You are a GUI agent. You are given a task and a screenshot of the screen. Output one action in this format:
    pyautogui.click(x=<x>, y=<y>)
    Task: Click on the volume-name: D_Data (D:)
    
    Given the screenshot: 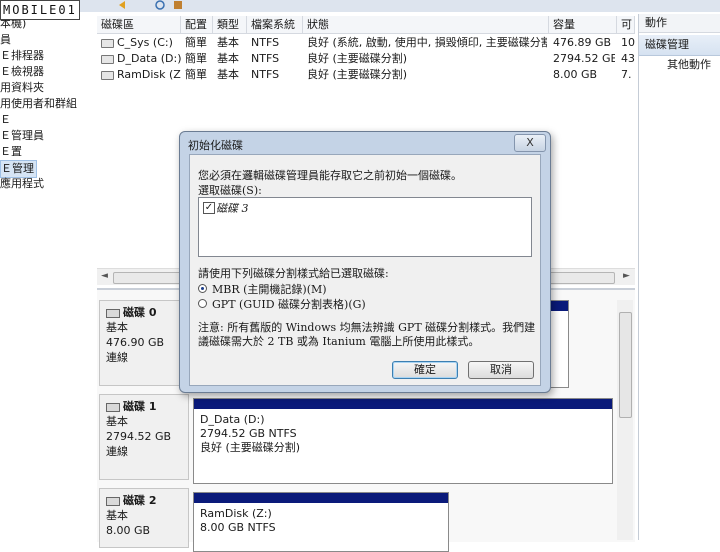 What is the action you would take?
    pyautogui.click(x=149, y=58)
    